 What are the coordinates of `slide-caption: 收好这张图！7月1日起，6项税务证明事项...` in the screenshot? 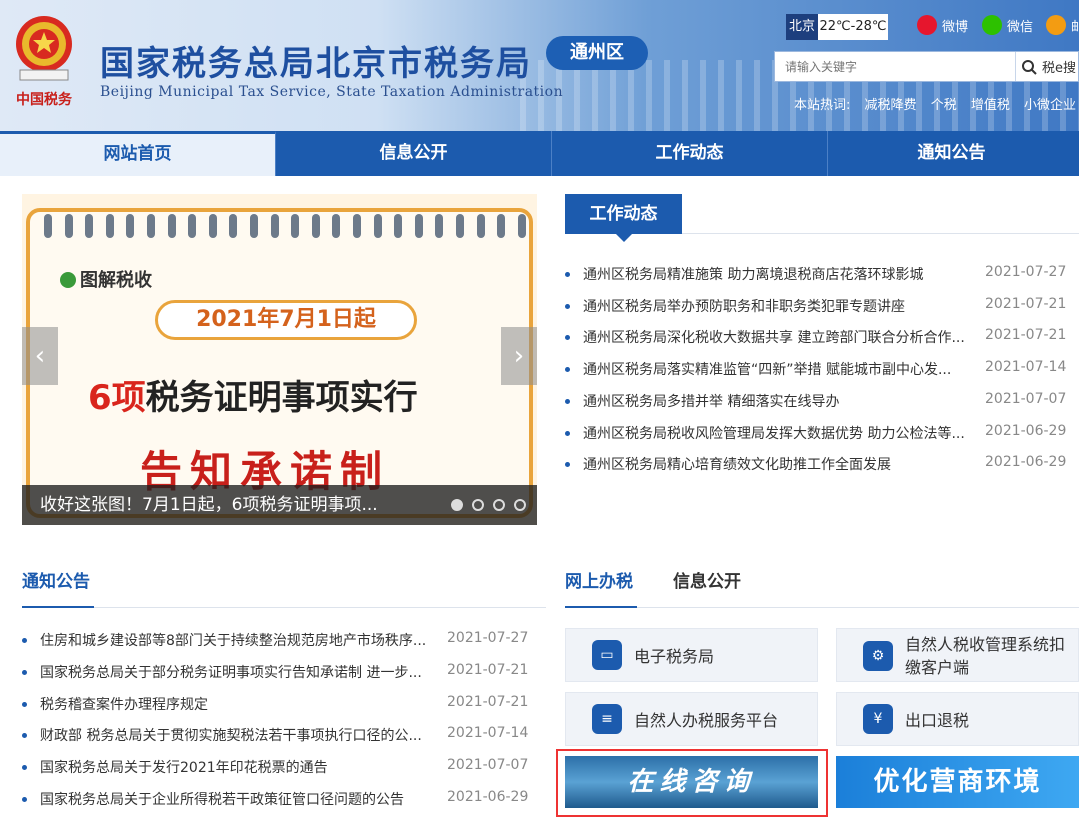 It's located at (209, 505).